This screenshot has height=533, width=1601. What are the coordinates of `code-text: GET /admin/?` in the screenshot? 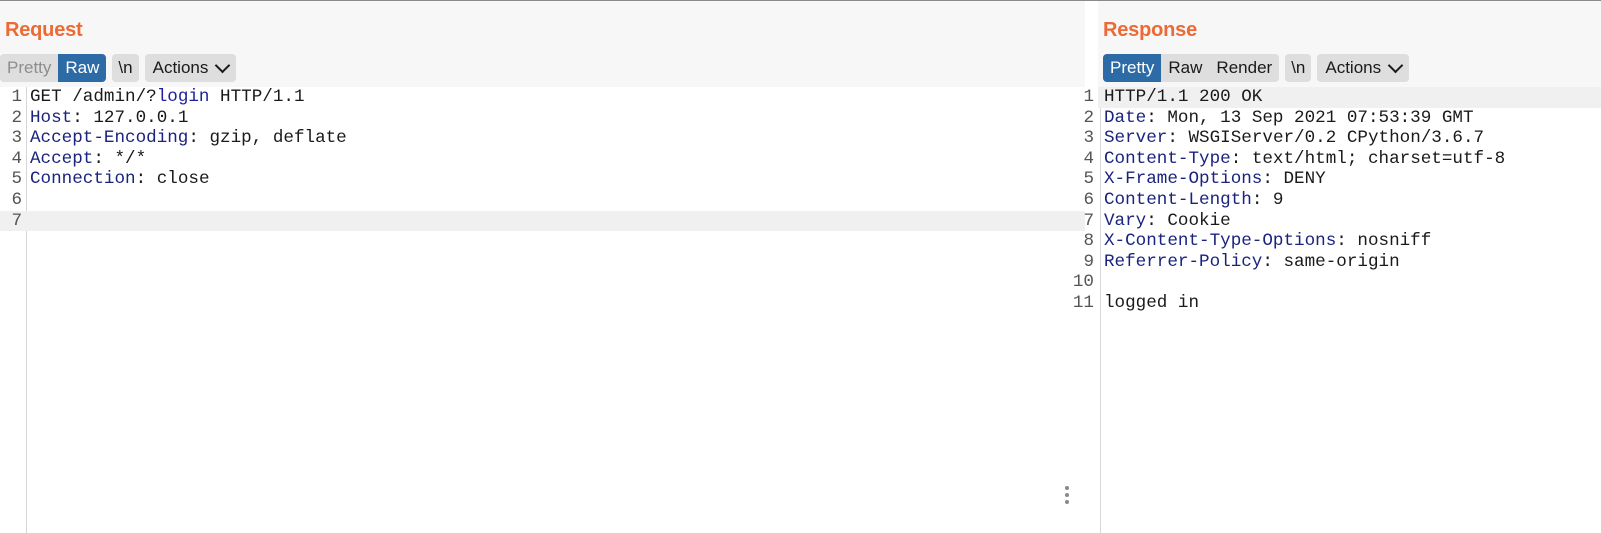 It's located at (93, 97).